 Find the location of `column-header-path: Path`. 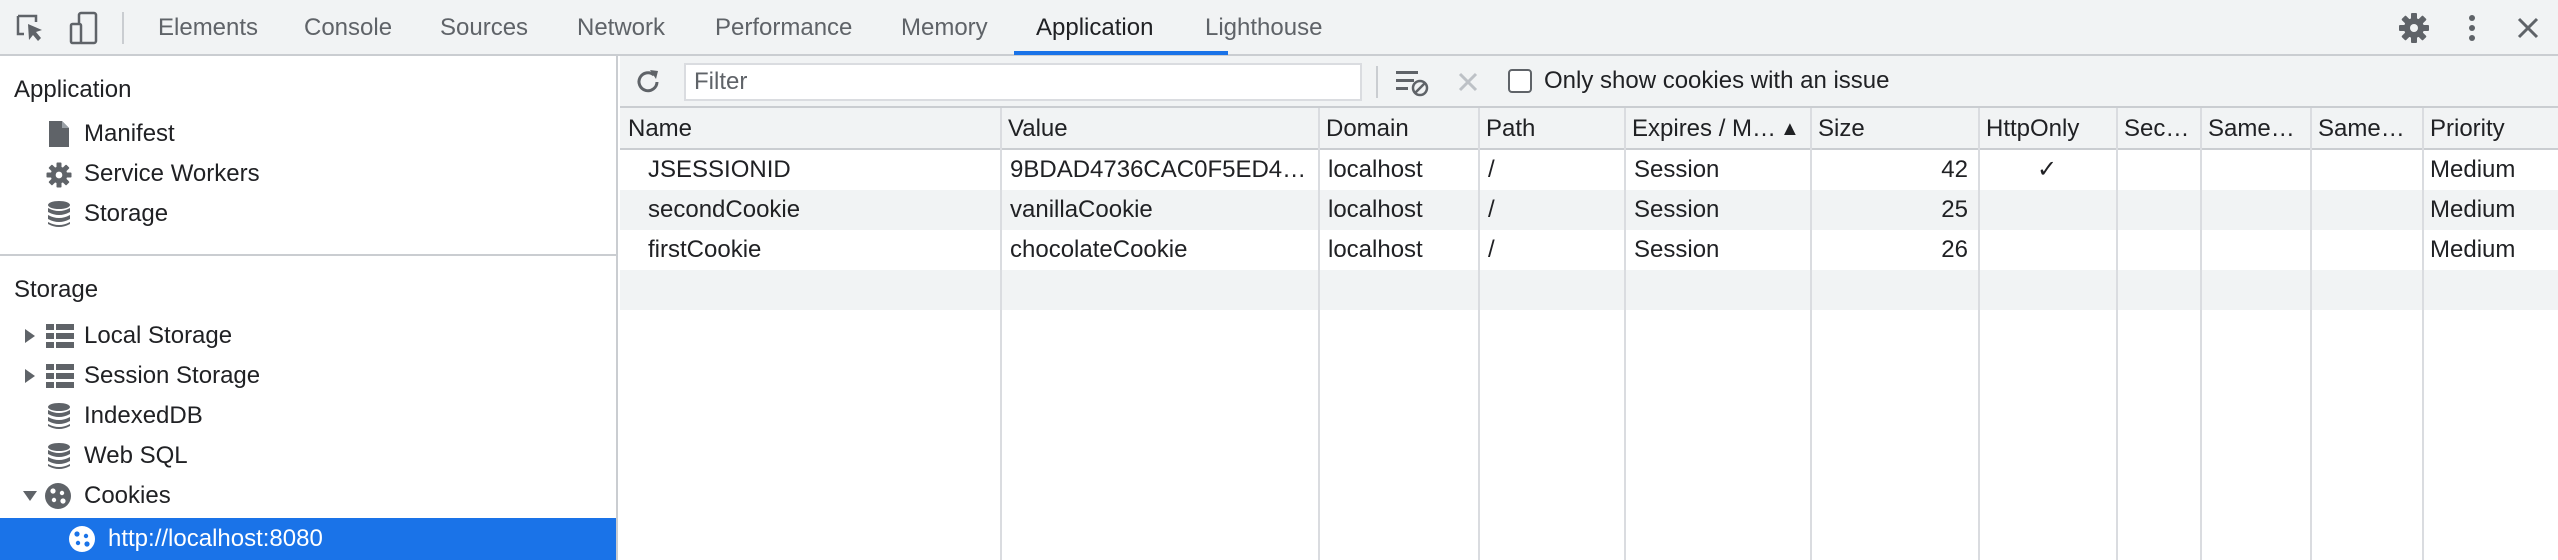

column-header-path: Path is located at coordinates (1551, 129).